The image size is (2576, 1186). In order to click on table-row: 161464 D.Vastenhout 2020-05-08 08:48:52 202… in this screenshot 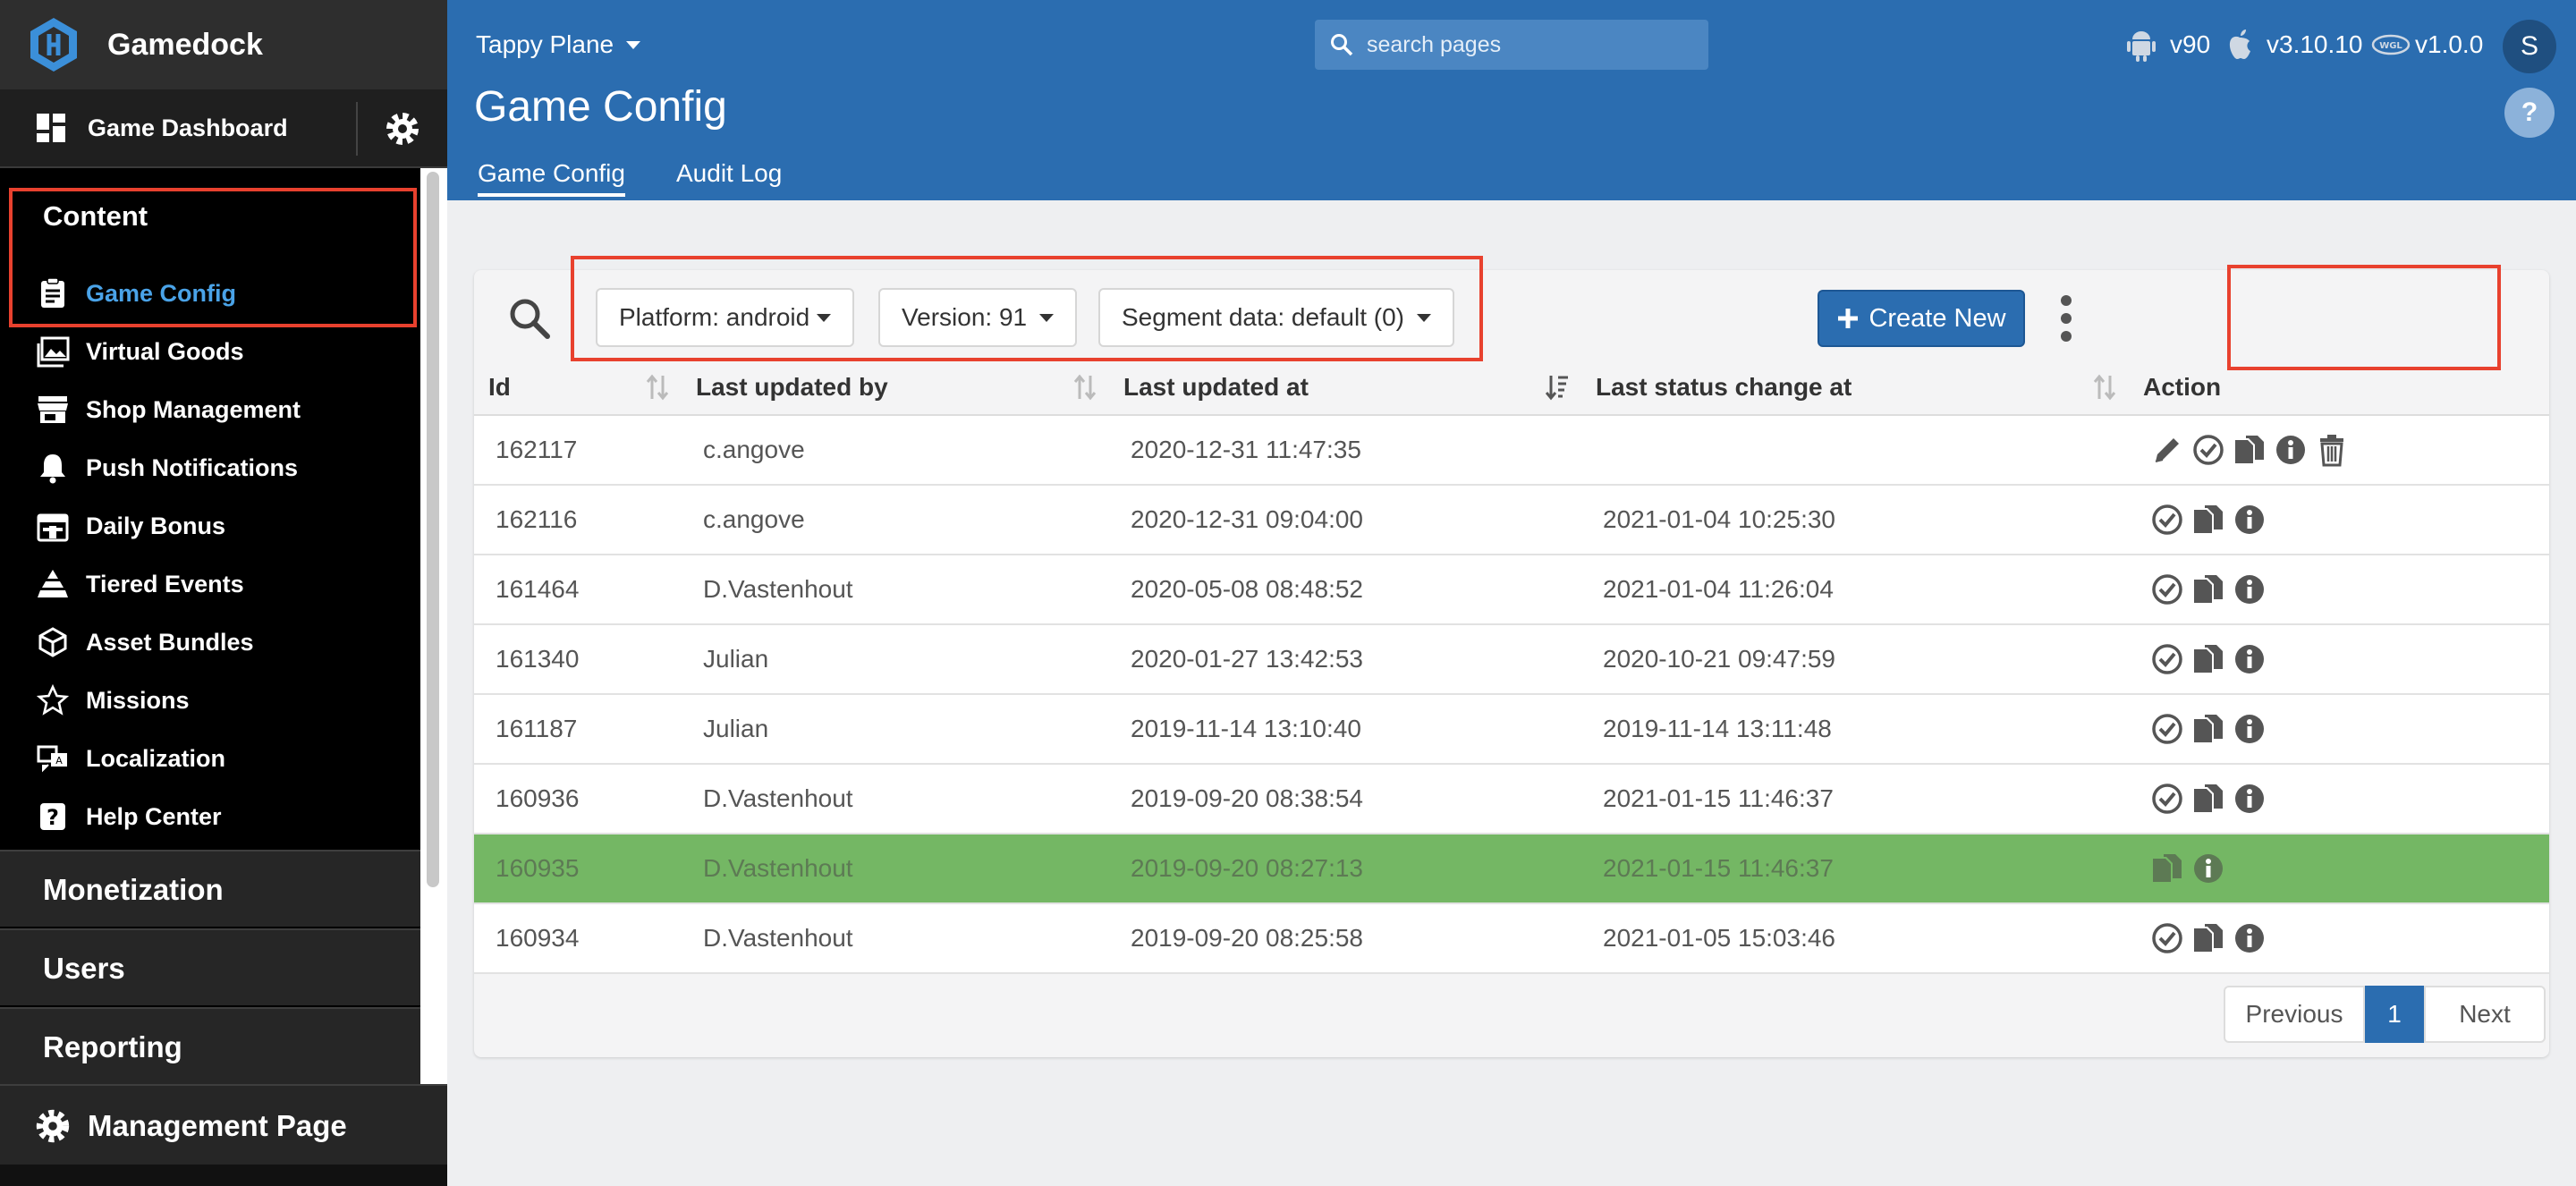, I will do `click(1511, 590)`.